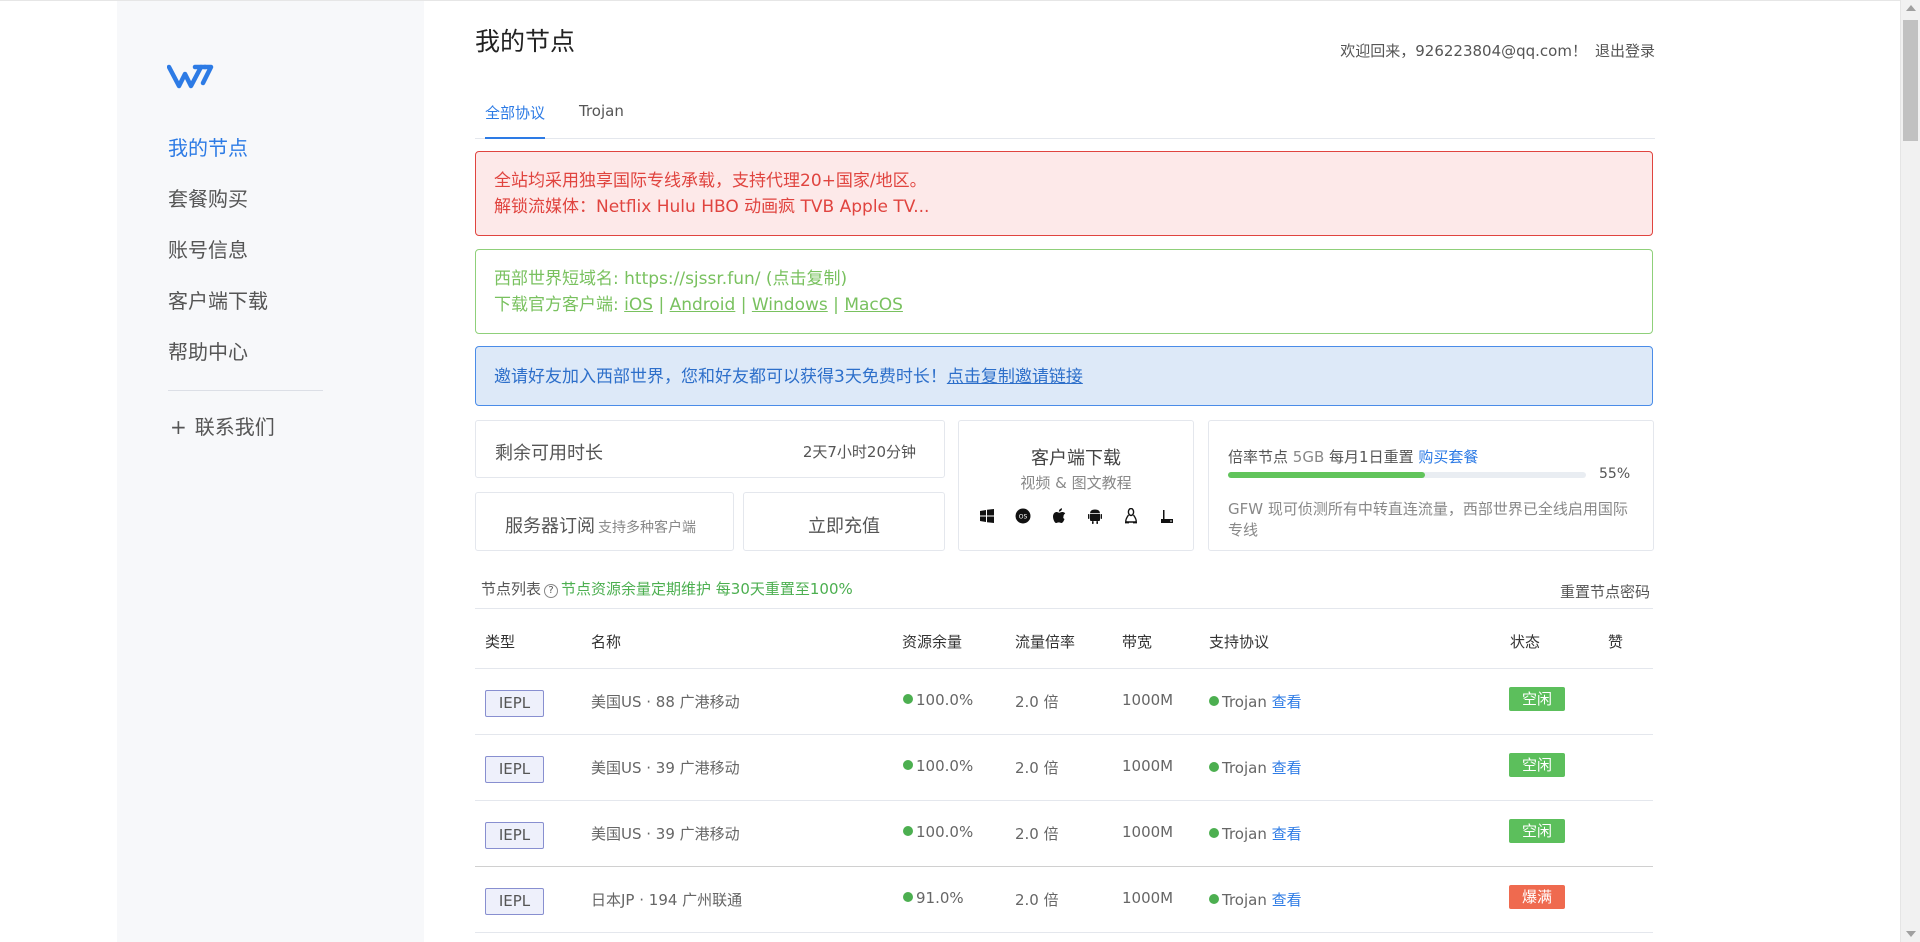 Image resolution: width=1920 pixels, height=942 pixels. What do you see at coordinates (703, 305) in the screenshot?
I see `android-download-link: Android` at bounding box center [703, 305].